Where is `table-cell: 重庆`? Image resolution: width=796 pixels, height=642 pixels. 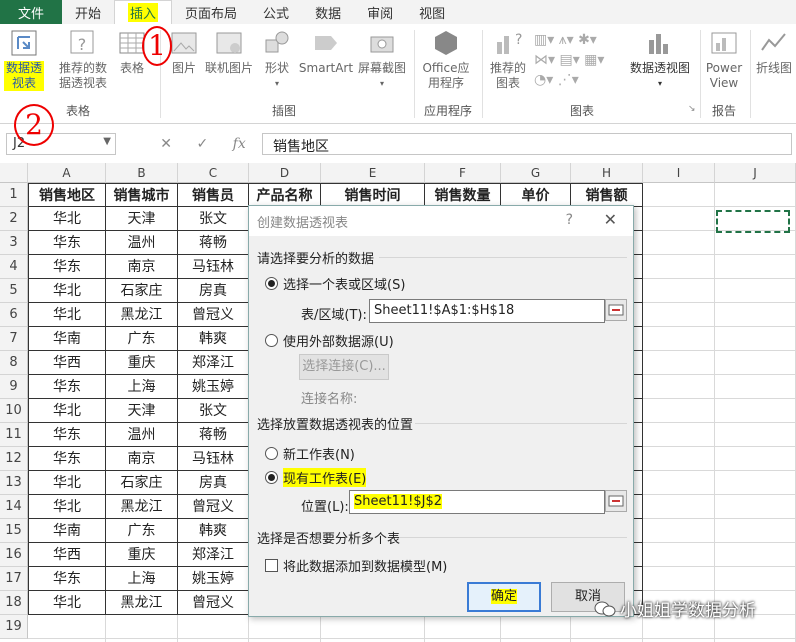 table-cell: 重庆 is located at coordinates (142, 555).